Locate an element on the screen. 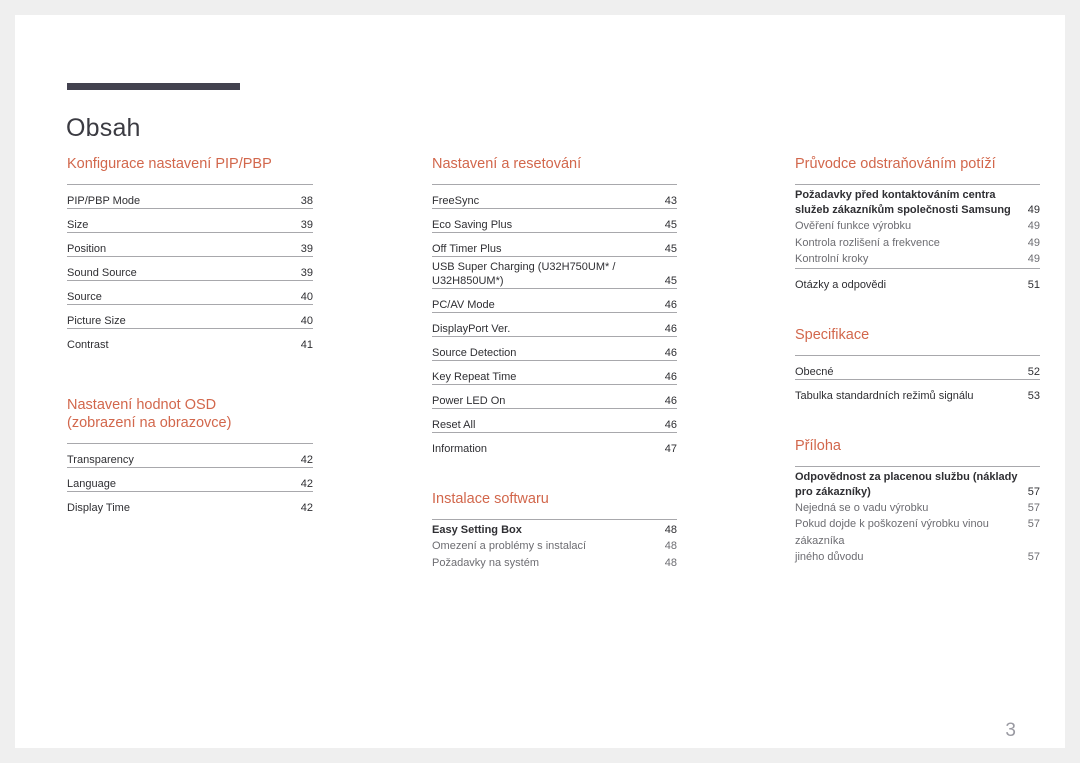 This screenshot has width=1080, height=763. toc-entry-label: Size is located at coordinates (78, 225).